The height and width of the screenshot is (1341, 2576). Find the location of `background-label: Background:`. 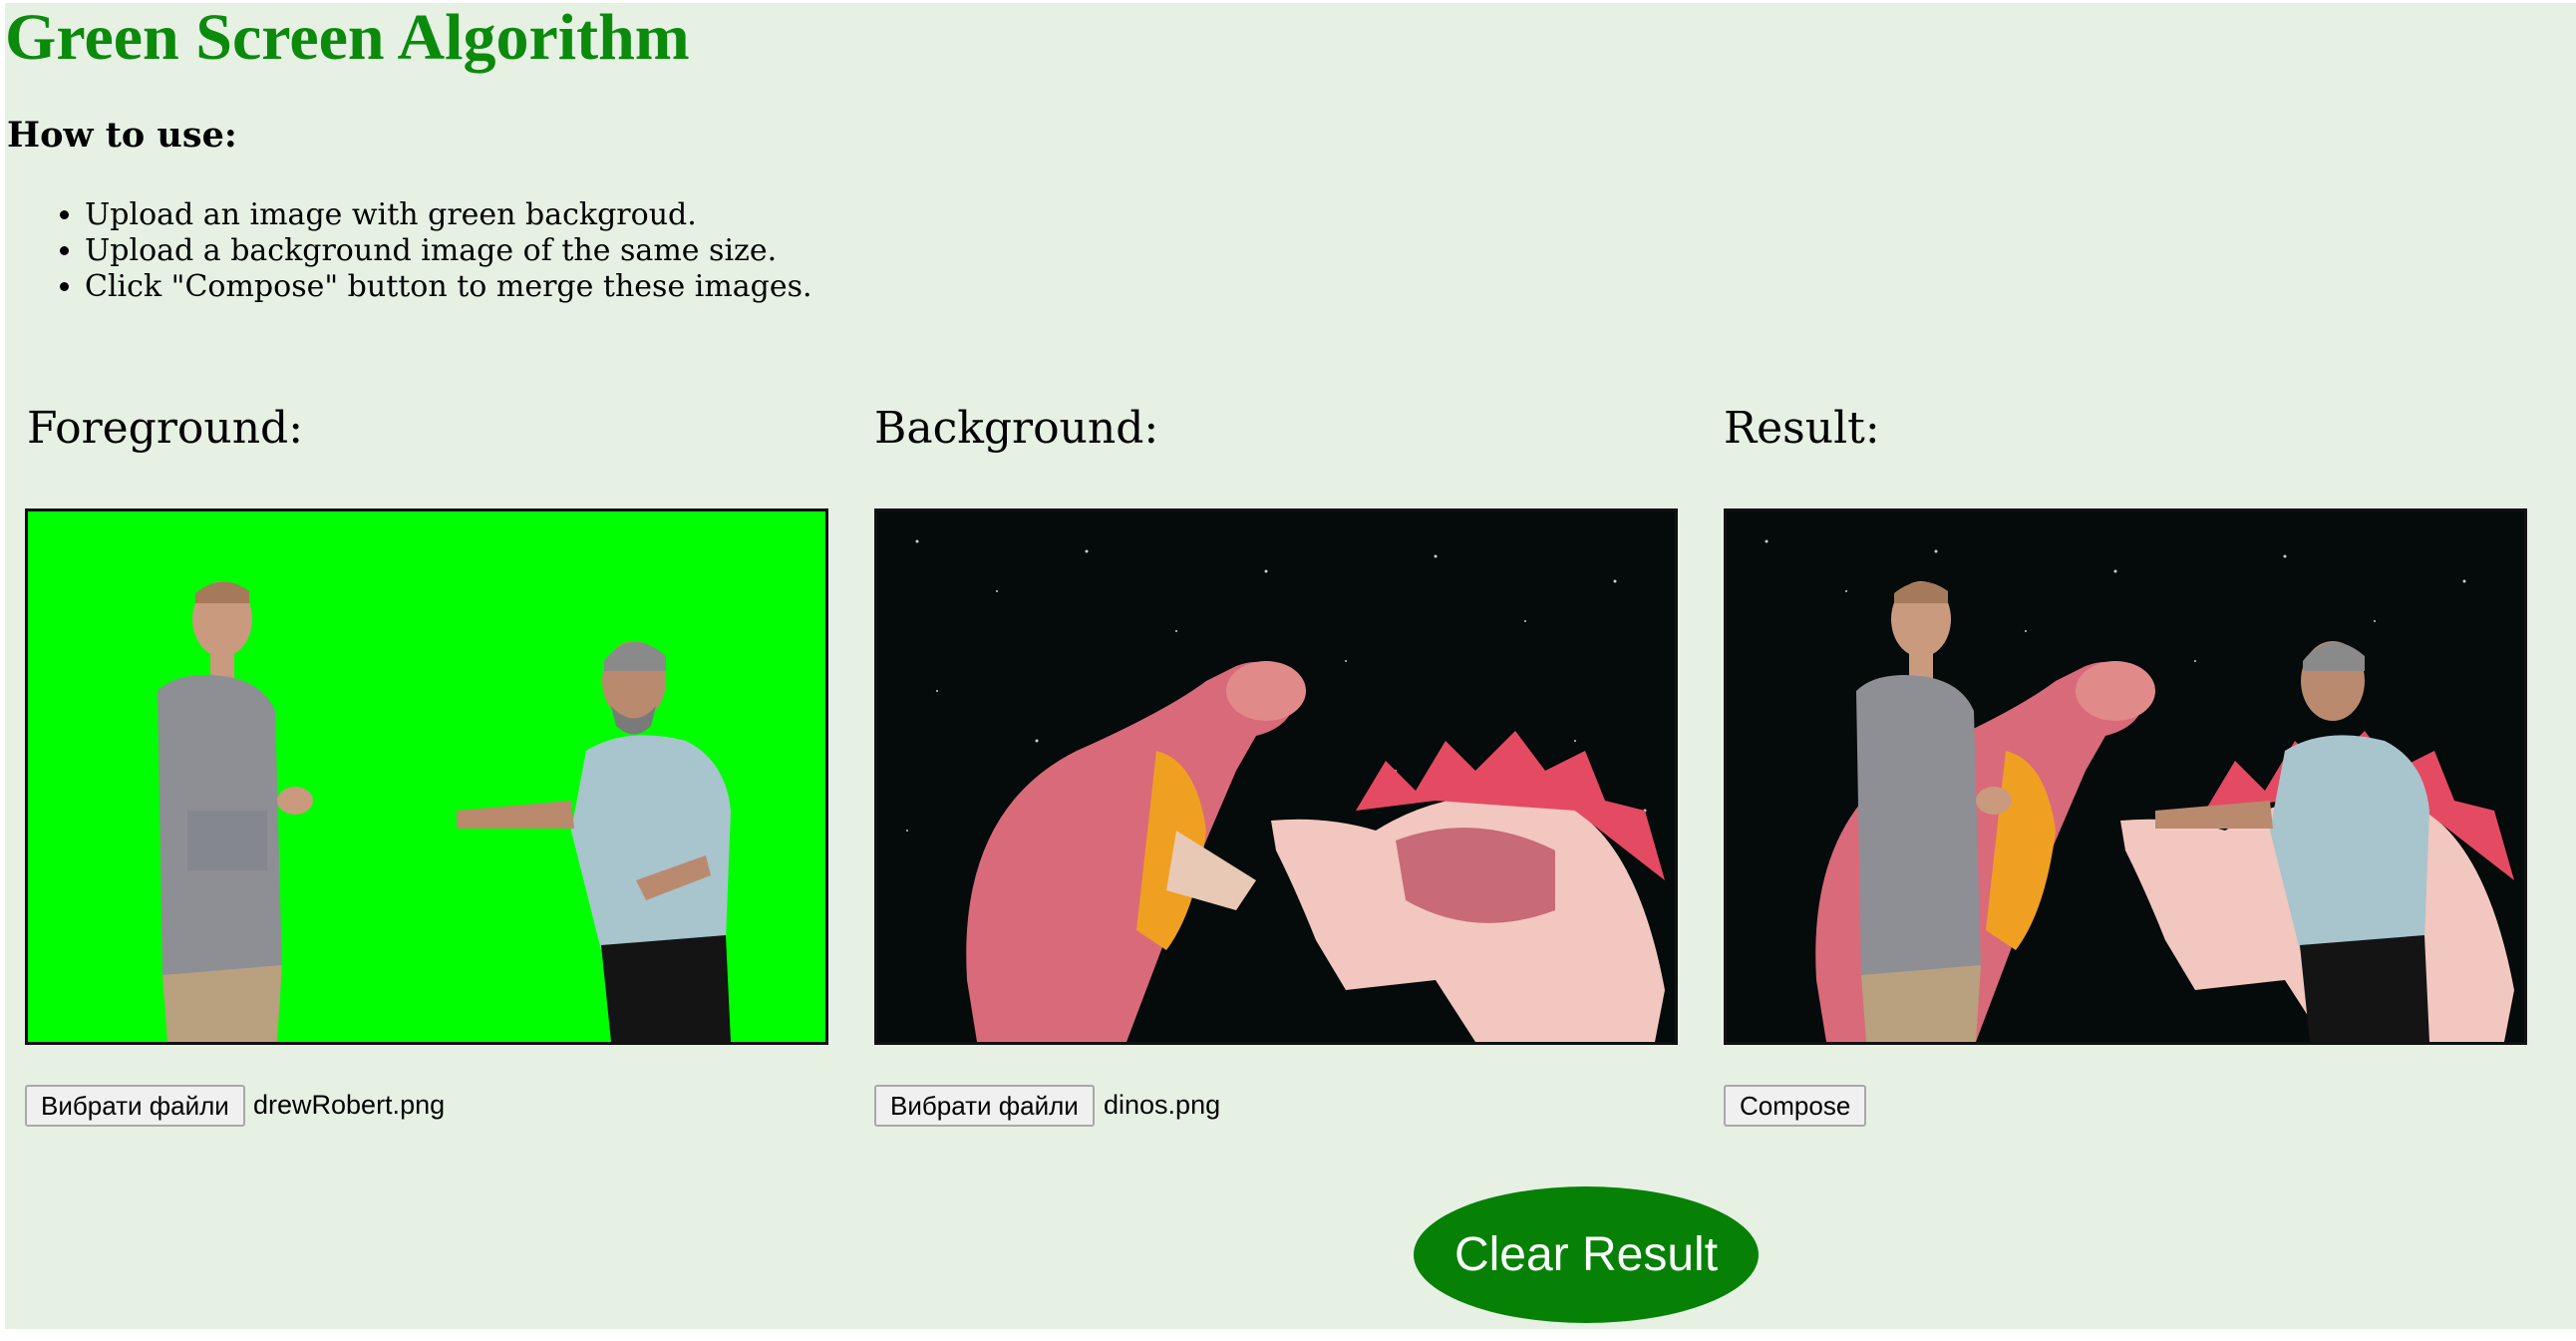

background-label: Background: is located at coordinates (1016, 428).